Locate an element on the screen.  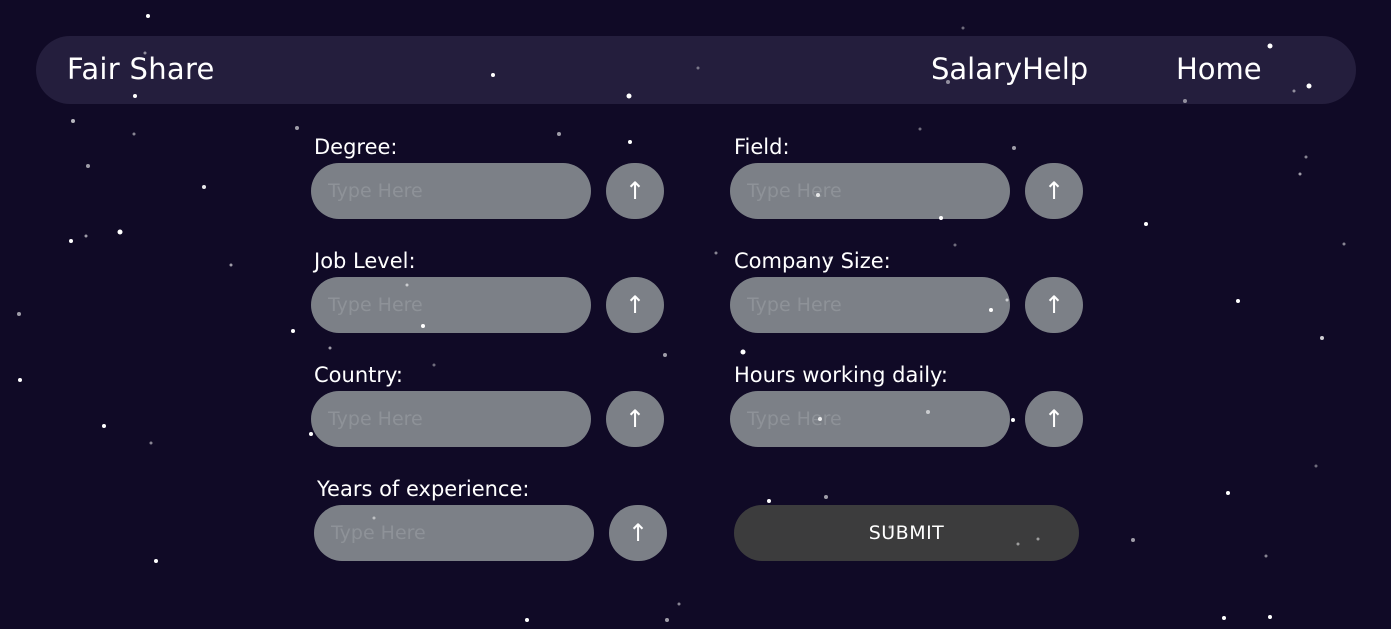
degree-up-arrow-button: ↑ is located at coordinates (635, 191).